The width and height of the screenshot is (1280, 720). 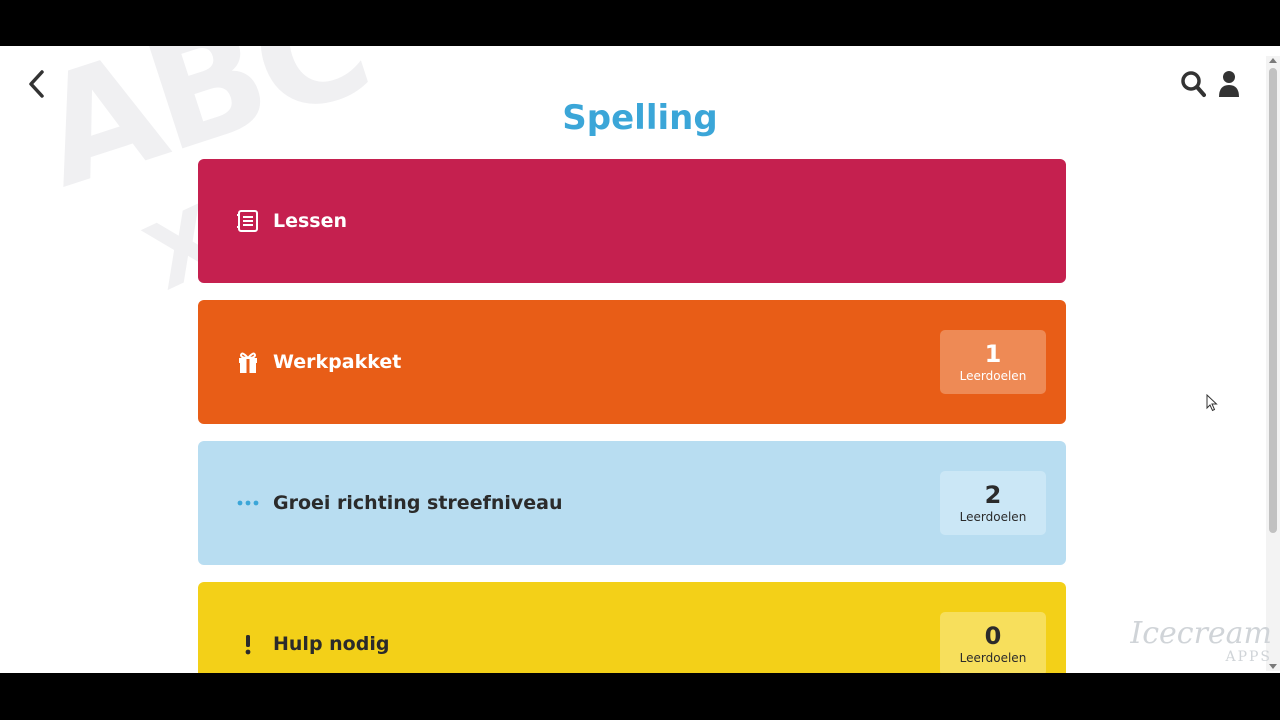 I want to click on gift-icon, so click(x=248, y=362).